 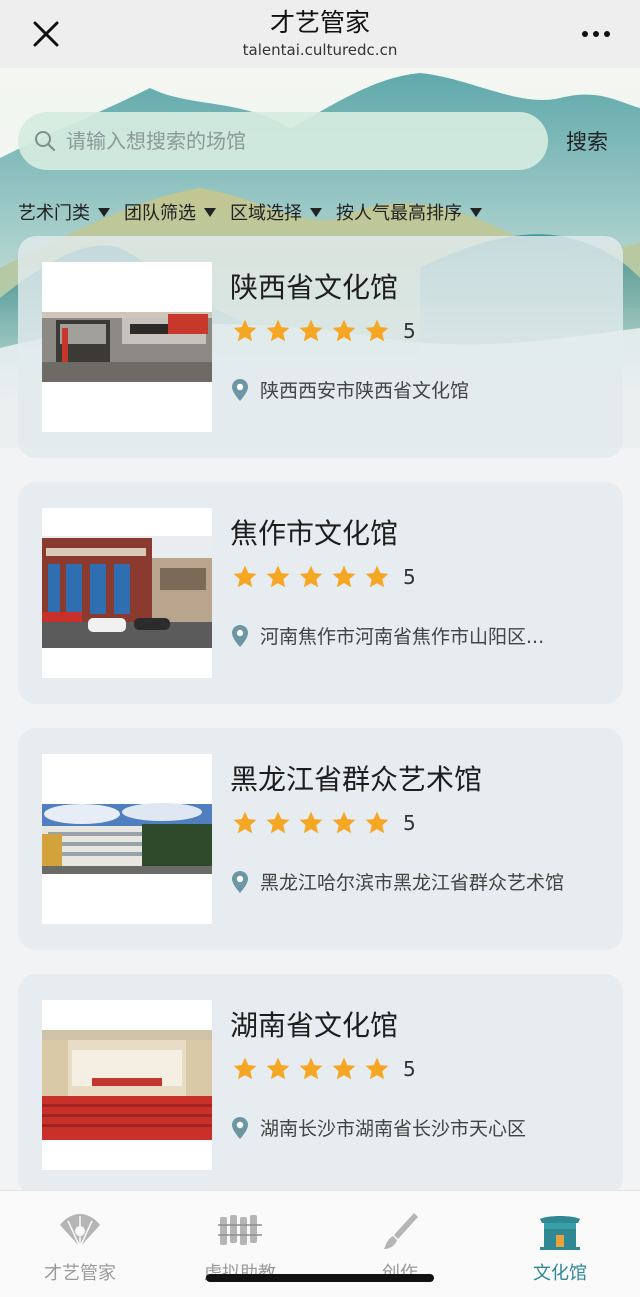 I want to click on filter-art-category: 艺术门类, so click(x=64, y=212).